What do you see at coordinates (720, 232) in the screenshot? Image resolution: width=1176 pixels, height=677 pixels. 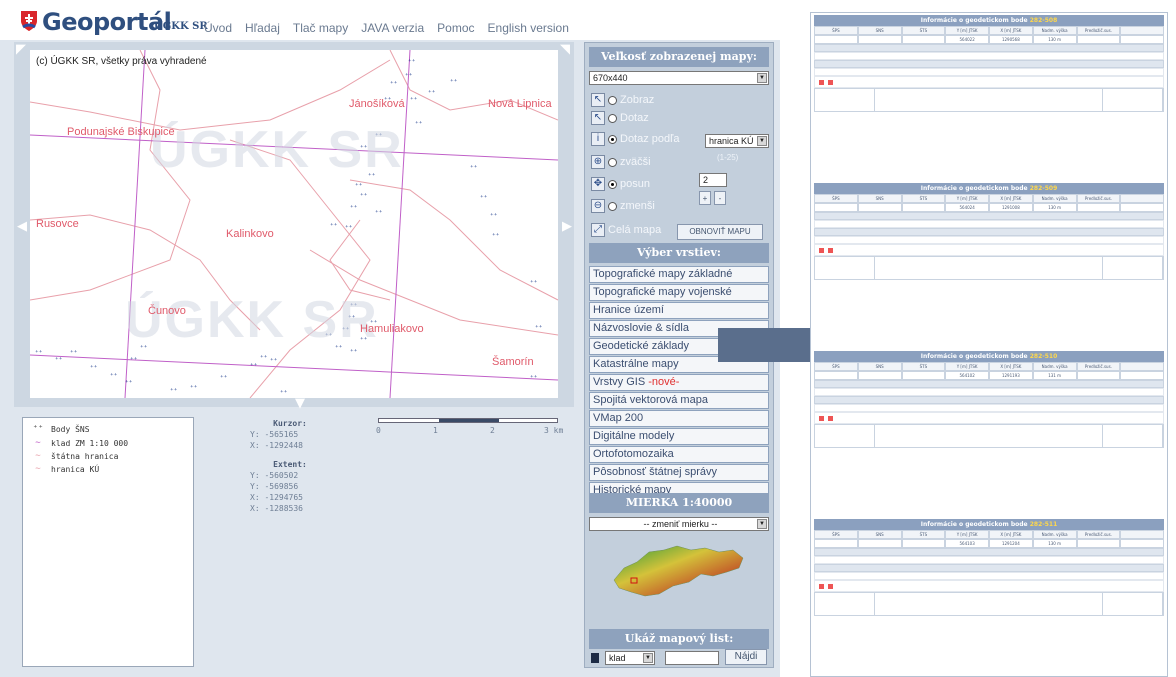 I see `refresh-map-button: OBNOVIŤ MAPU` at bounding box center [720, 232].